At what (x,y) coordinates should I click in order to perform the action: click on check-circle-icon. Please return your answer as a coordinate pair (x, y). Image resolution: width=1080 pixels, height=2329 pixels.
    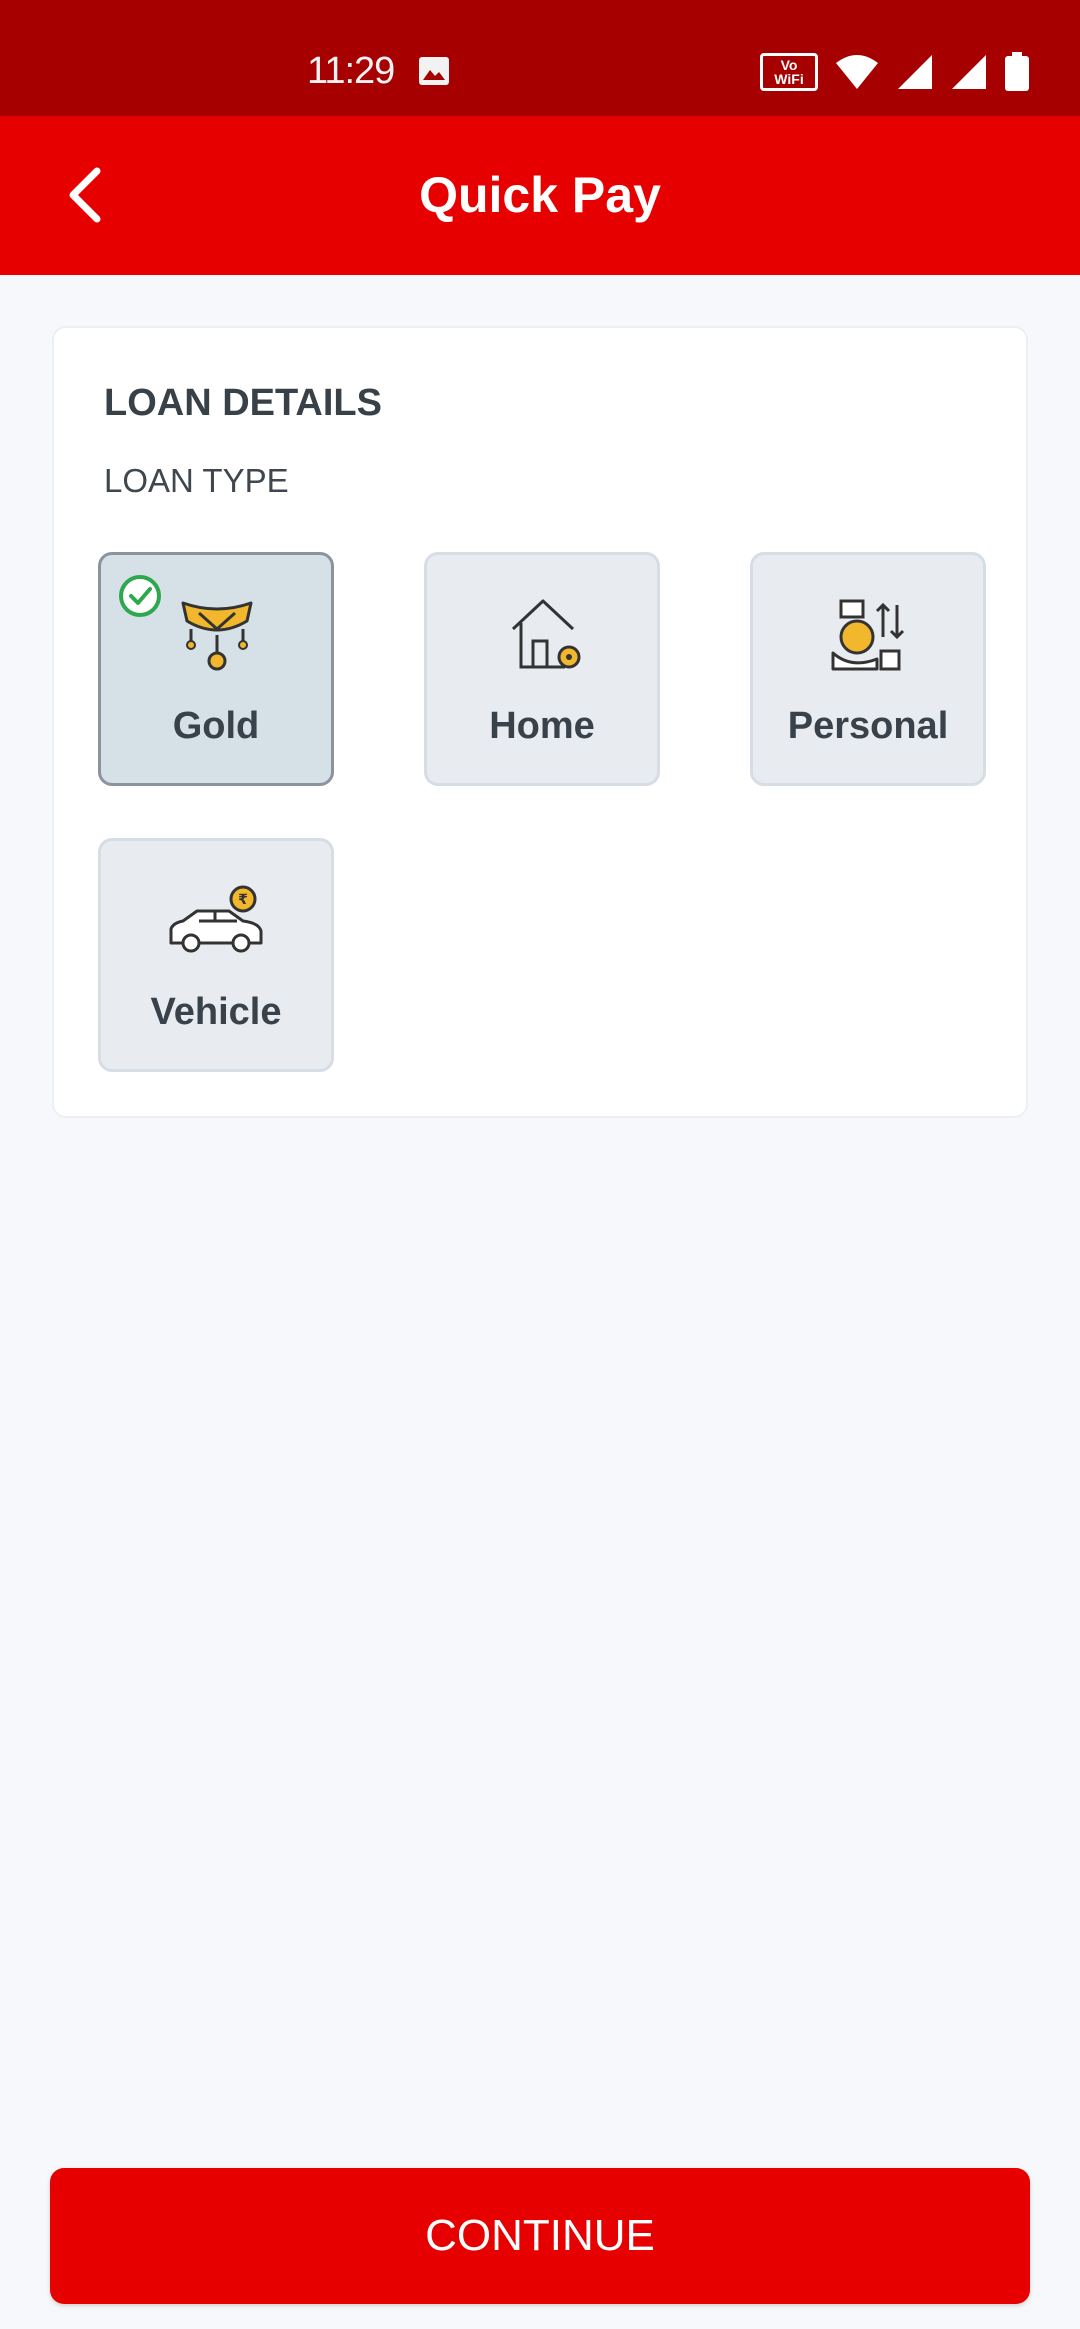
    Looking at the image, I should click on (140, 596).